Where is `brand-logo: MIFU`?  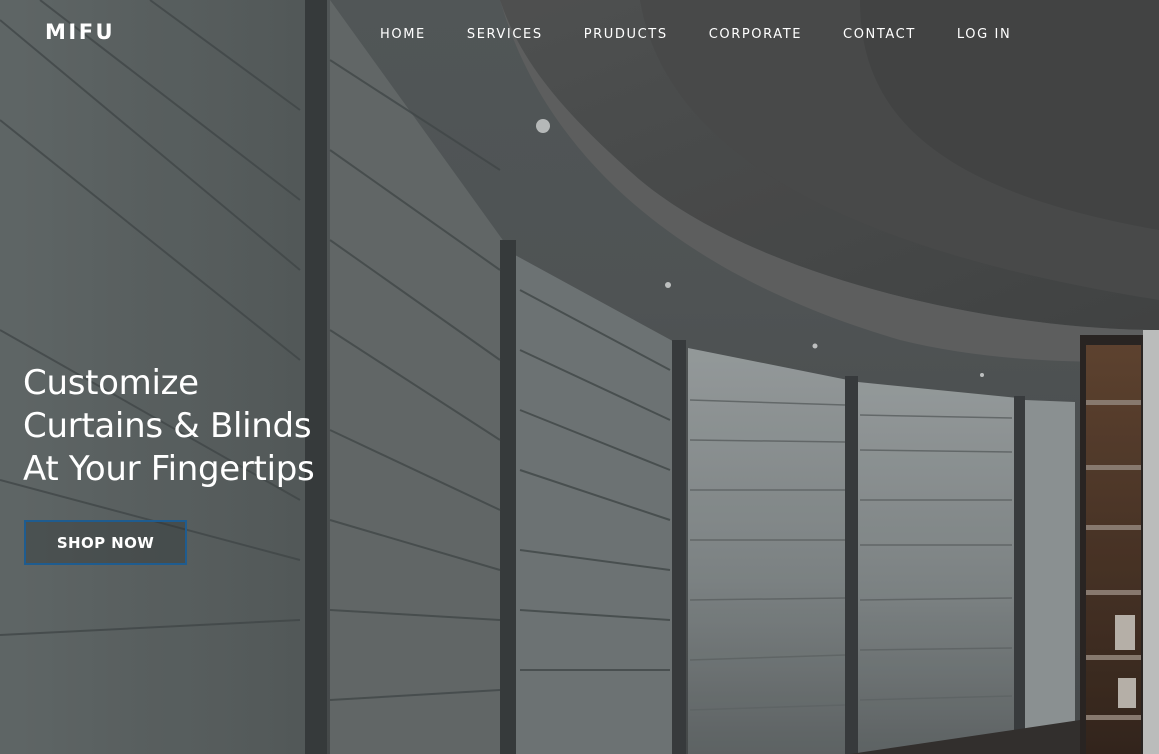
brand-logo: MIFU is located at coordinates (80, 32).